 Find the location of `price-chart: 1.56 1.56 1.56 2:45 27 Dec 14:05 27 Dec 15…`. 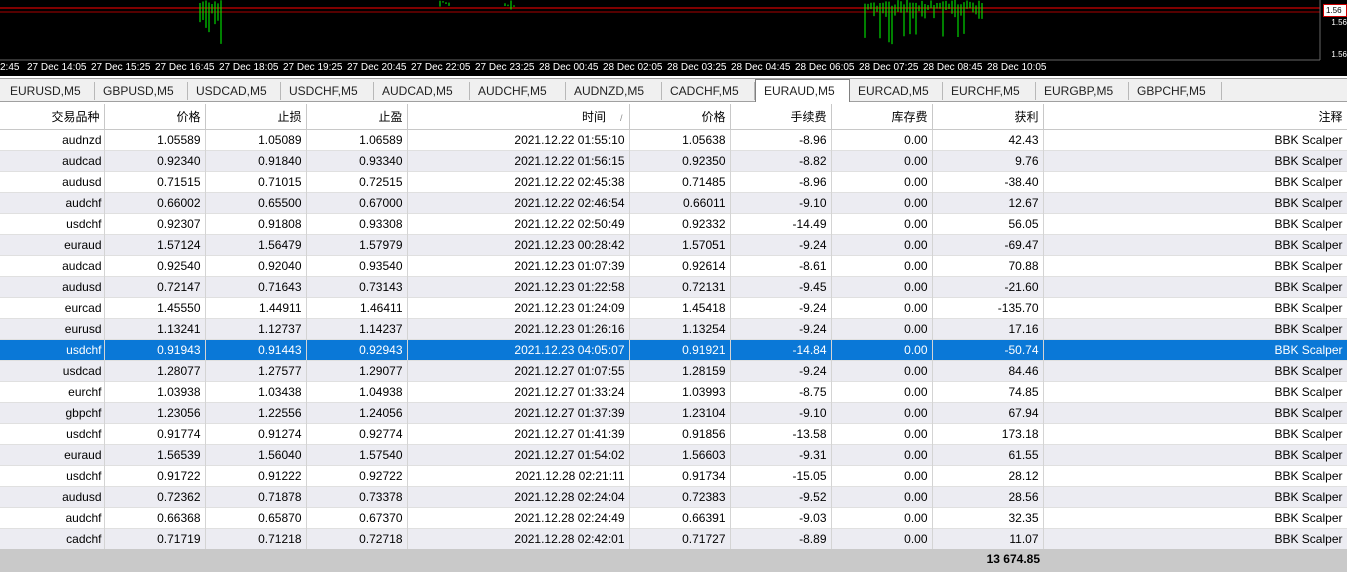

price-chart: 1.56 1.56 1.56 2:45 27 Dec 14:05 27 Dec 15… is located at coordinates (673, 38).